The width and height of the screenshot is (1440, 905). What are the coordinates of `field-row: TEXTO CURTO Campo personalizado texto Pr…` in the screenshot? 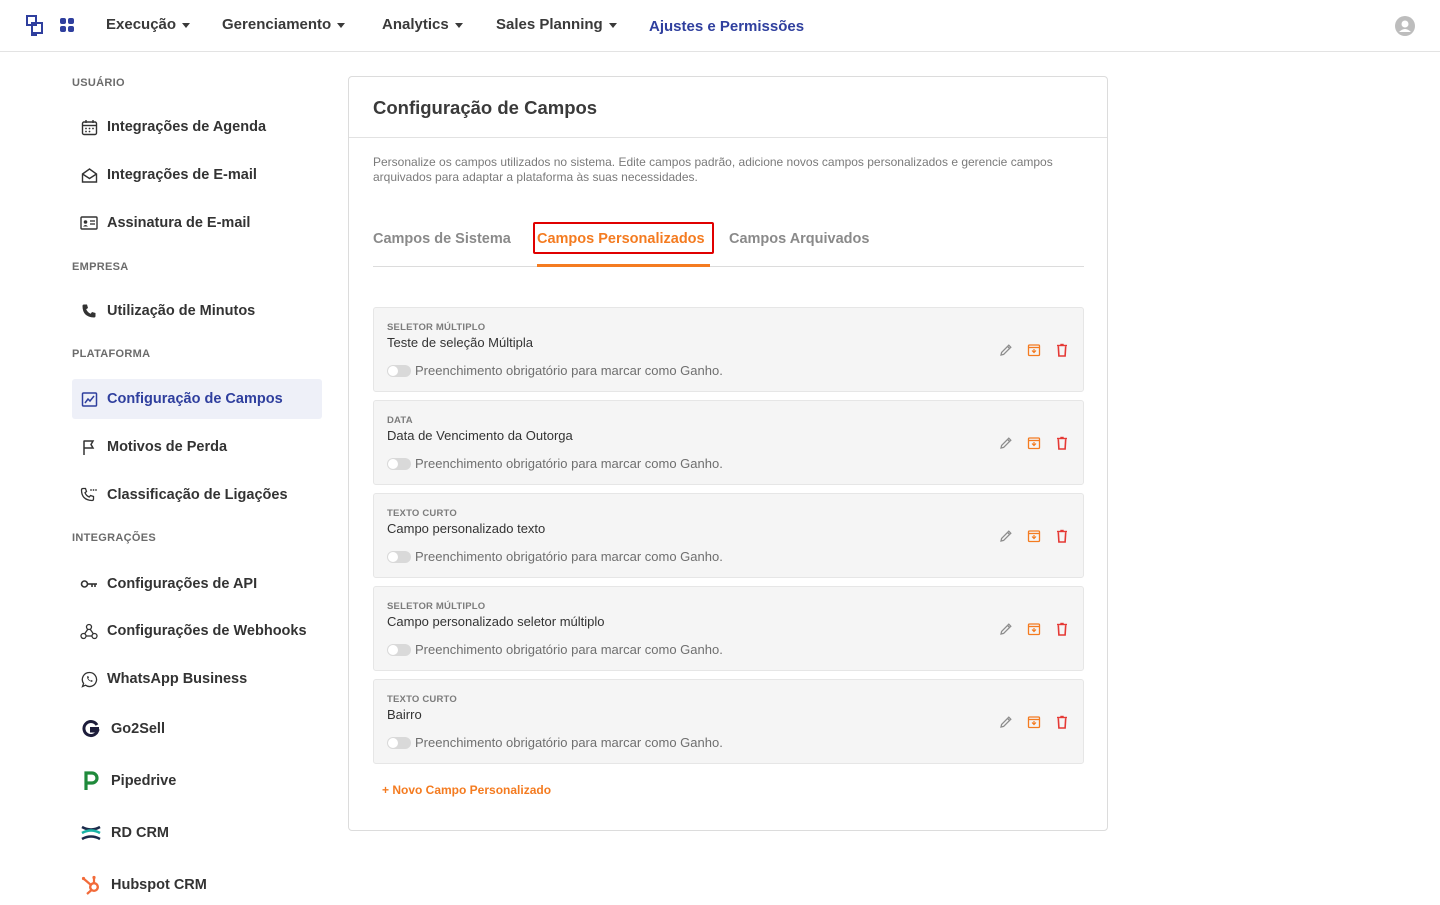 It's located at (728, 535).